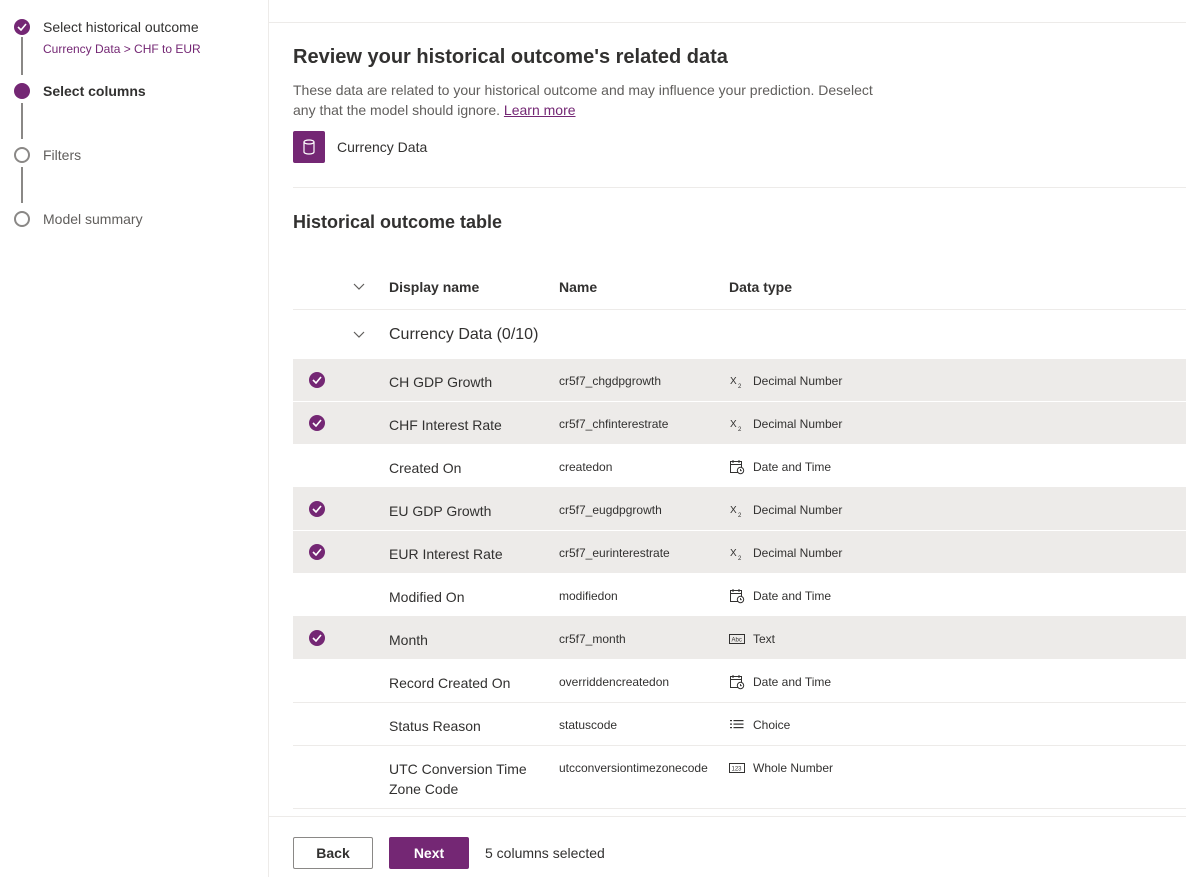  What do you see at coordinates (464, 334) in the screenshot?
I see `group-label: Currency Data (0/10)` at bounding box center [464, 334].